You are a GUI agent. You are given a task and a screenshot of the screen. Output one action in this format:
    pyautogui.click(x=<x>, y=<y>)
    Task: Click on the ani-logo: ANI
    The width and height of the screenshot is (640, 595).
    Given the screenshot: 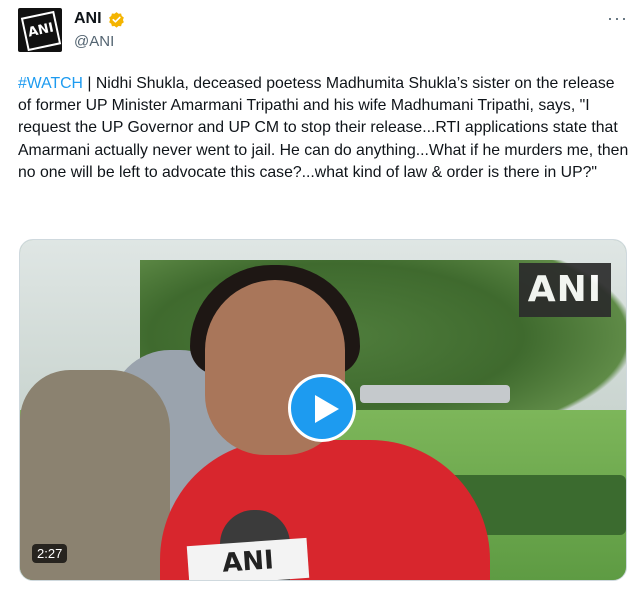 What is the action you would take?
    pyautogui.click(x=41, y=31)
    